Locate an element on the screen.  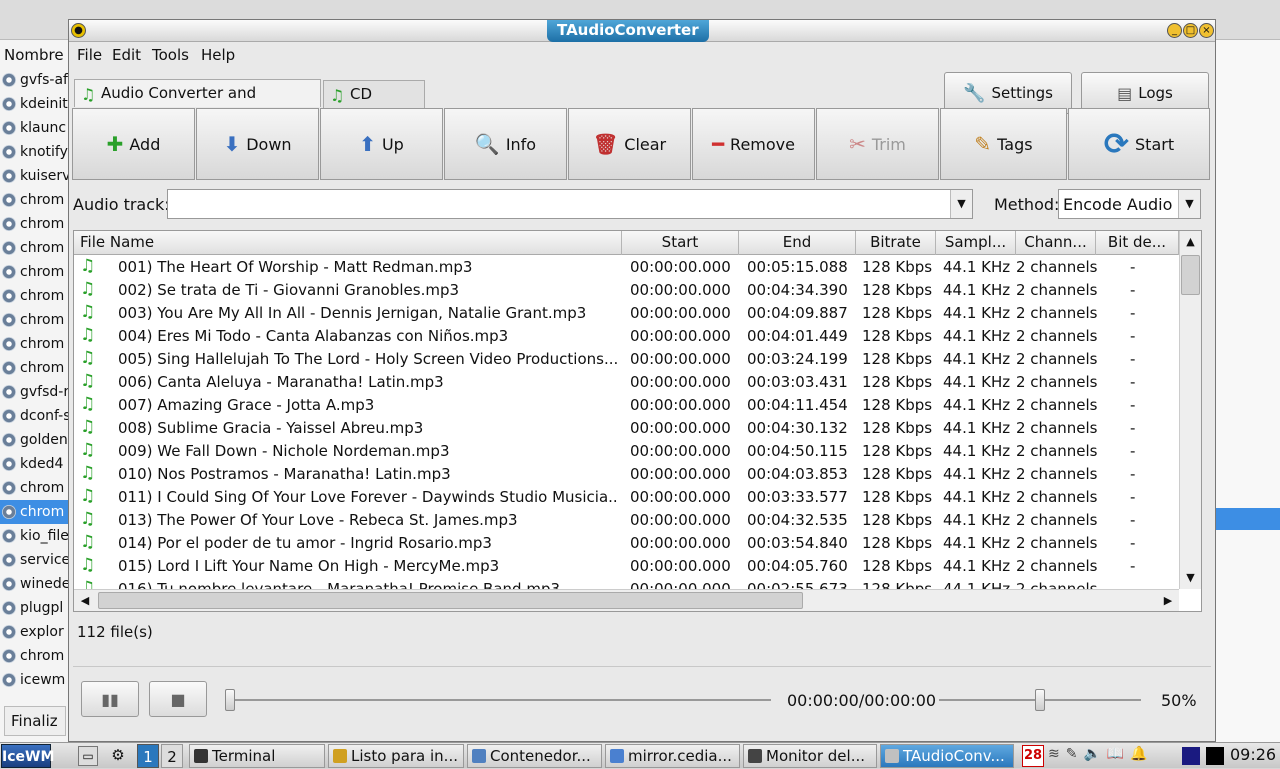
tab-audio-converter: ♫ Audio Converter and Extractor is located at coordinates (197, 103).